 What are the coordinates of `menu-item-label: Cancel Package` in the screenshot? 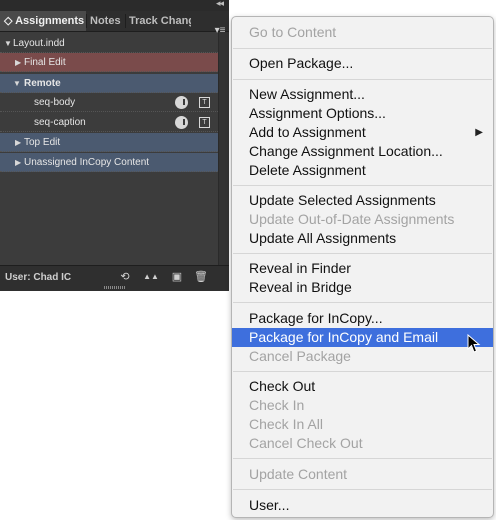 It's located at (300, 356).